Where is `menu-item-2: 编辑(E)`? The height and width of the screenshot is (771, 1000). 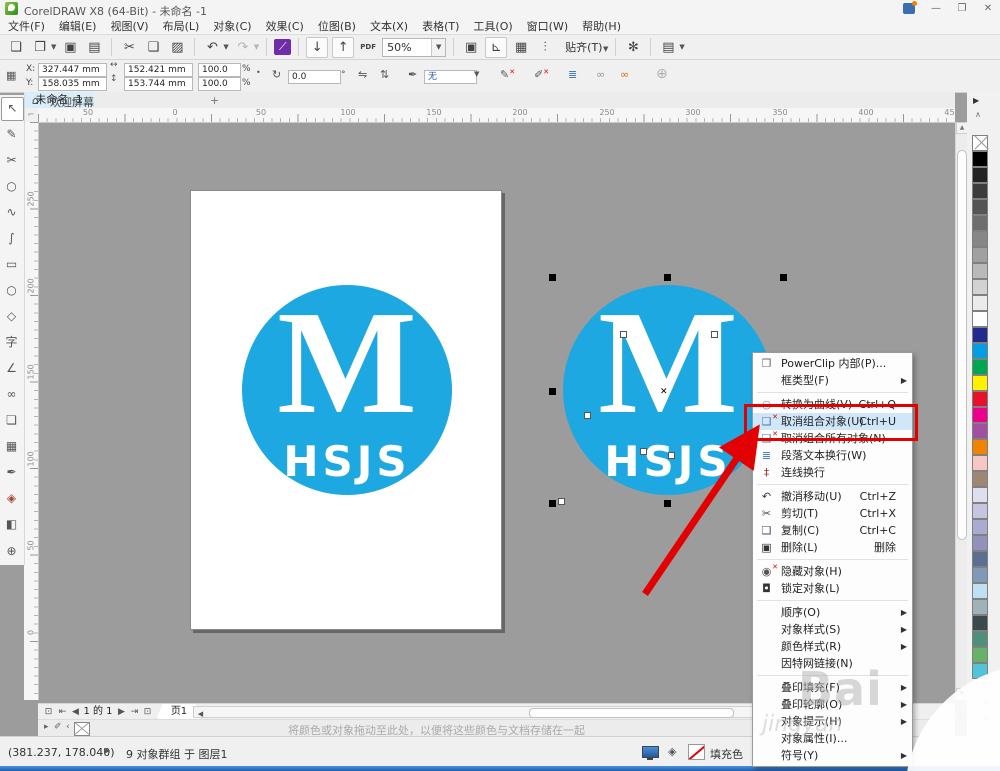 menu-item-2: 编辑(E) is located at coordinates (78, 26).